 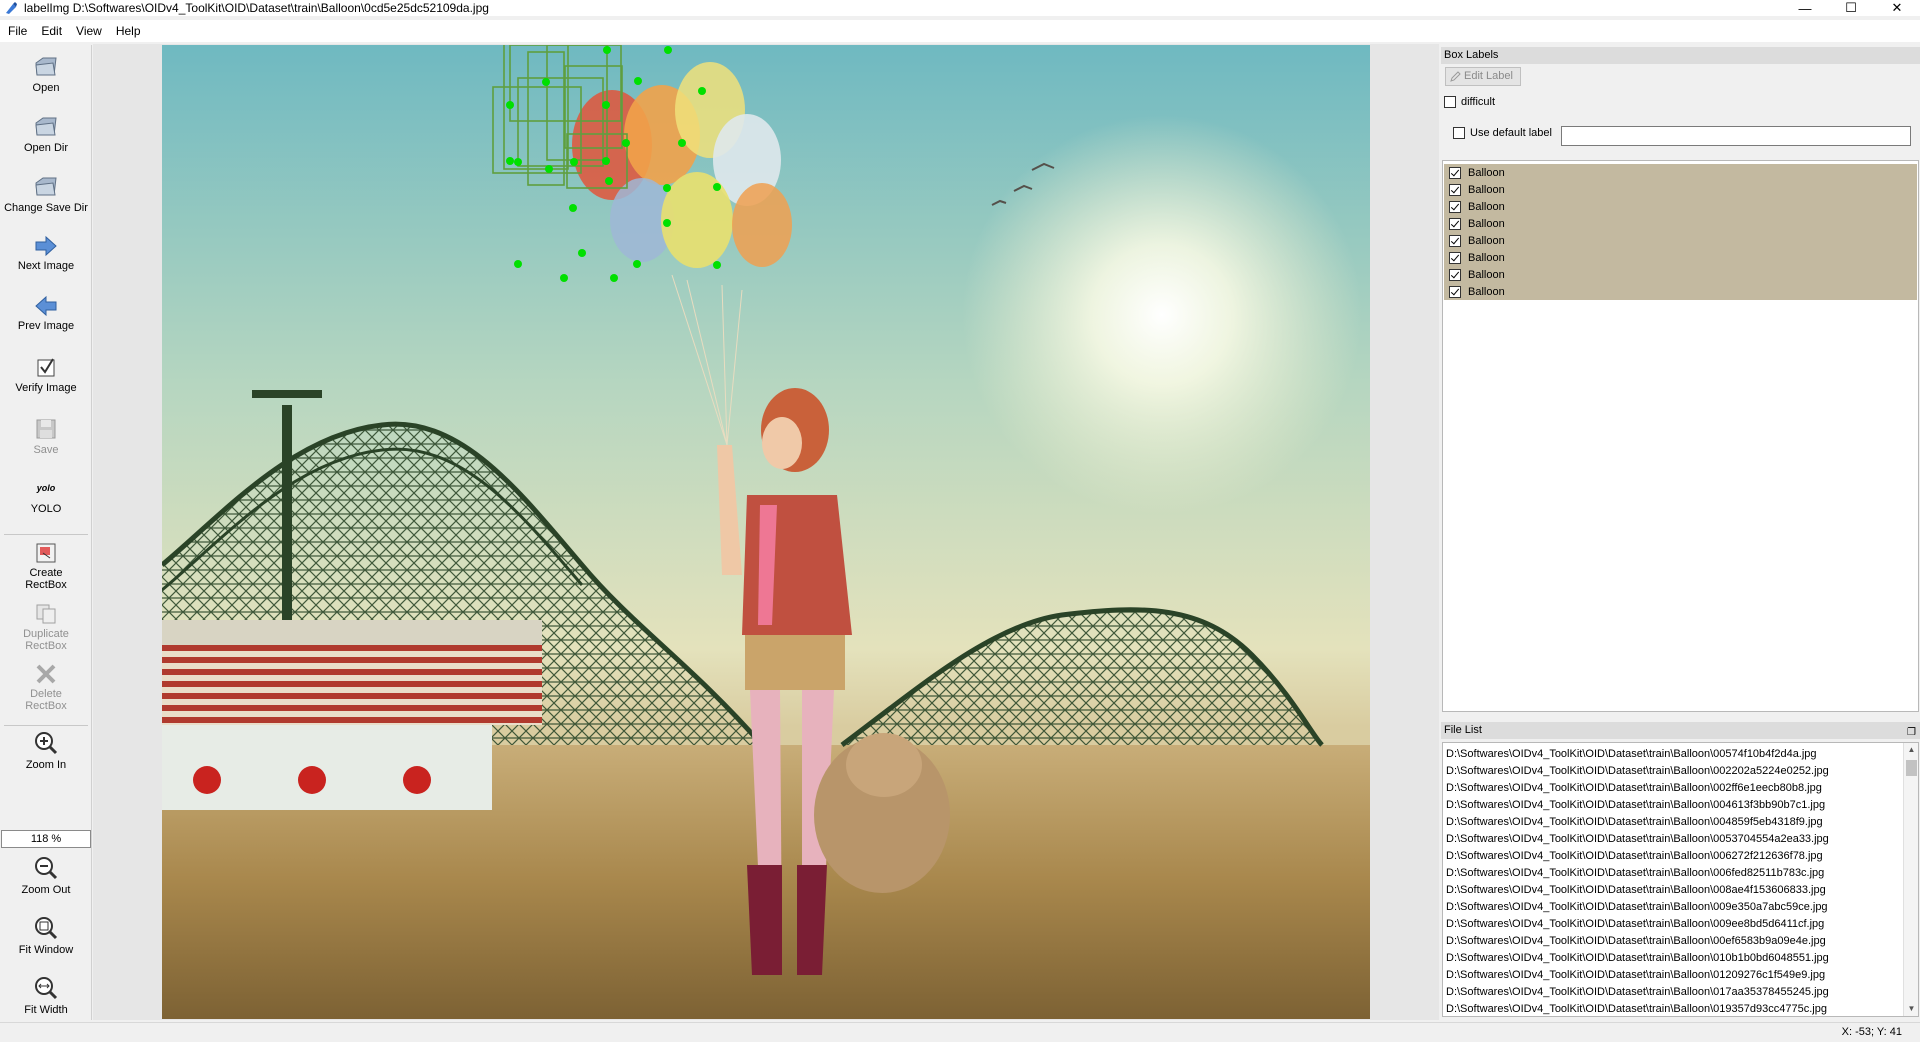 What do you see at coordinates (1805, 8) in the screenshot?
I see `minimize-button: —` at bounding box center [1805, 8].